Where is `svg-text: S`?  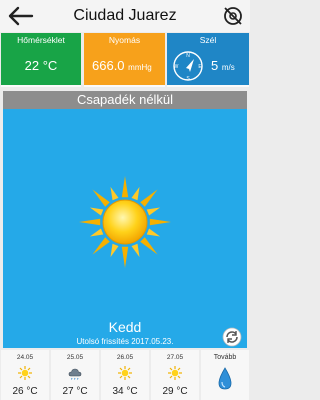
svg-text: S is located at coordinates (188, 79).